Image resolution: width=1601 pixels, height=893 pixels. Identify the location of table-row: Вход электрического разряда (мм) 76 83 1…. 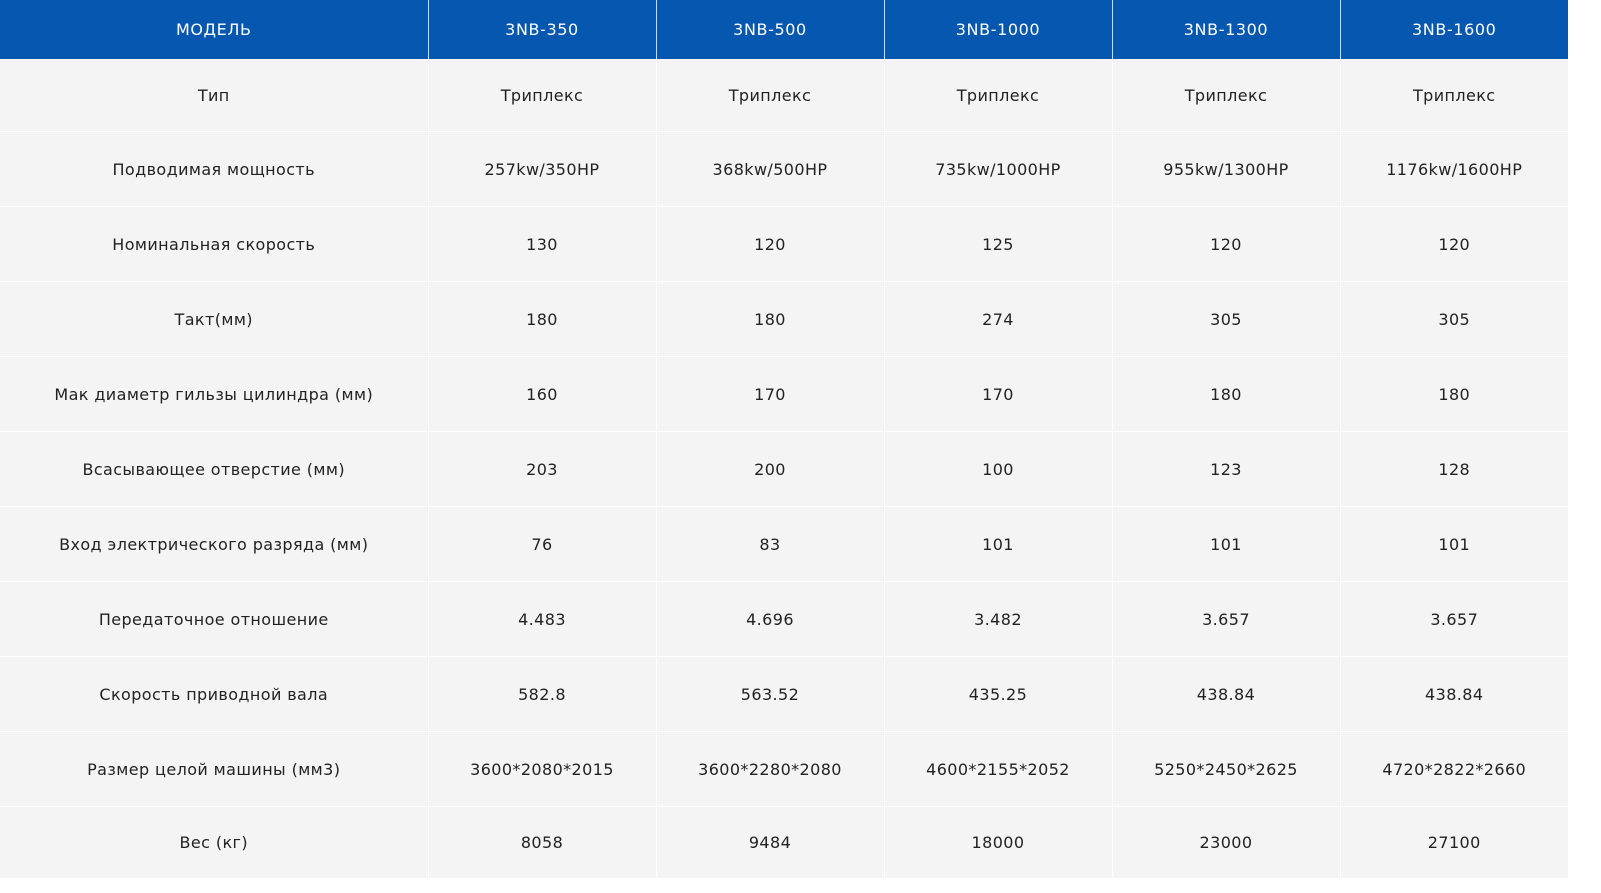
(784, 544).